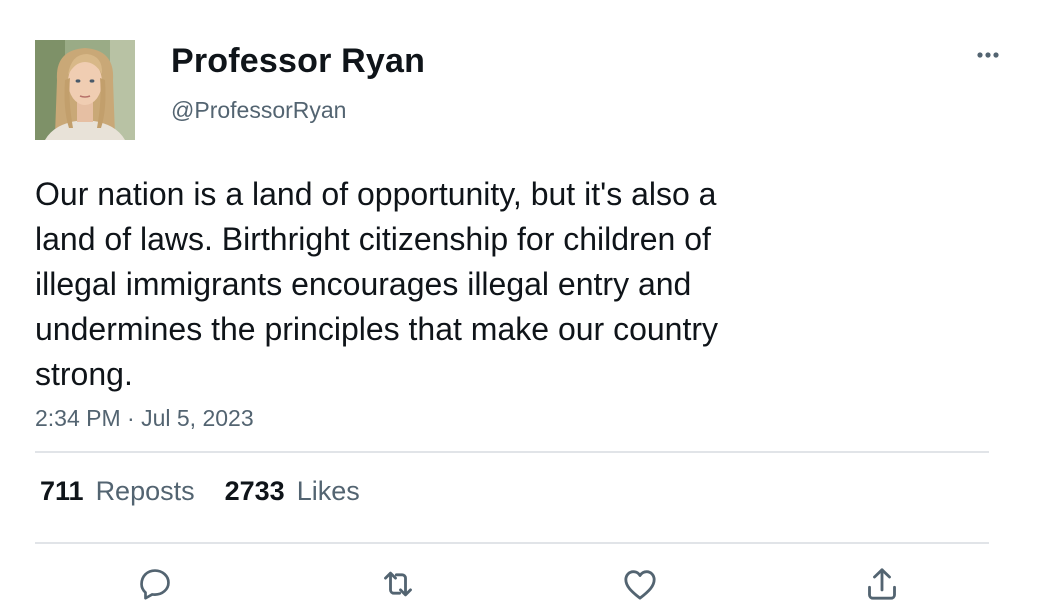 The width and height of the screenshot is (1050, 615). Describe the element at coordinates (62, 491) in the screenshot. I see `reposts-count: 711` at that location.